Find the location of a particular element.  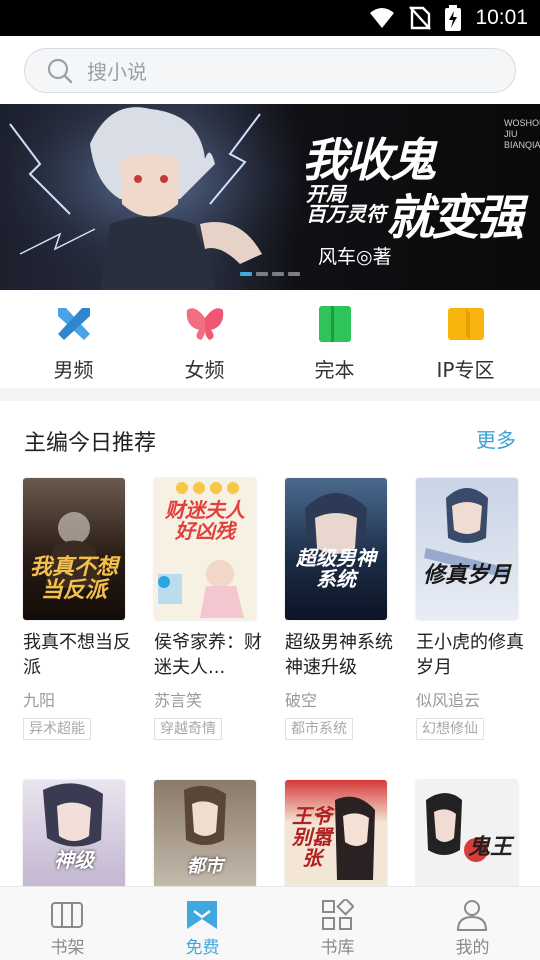

wifi-icon is located at coordinates (382, 18).